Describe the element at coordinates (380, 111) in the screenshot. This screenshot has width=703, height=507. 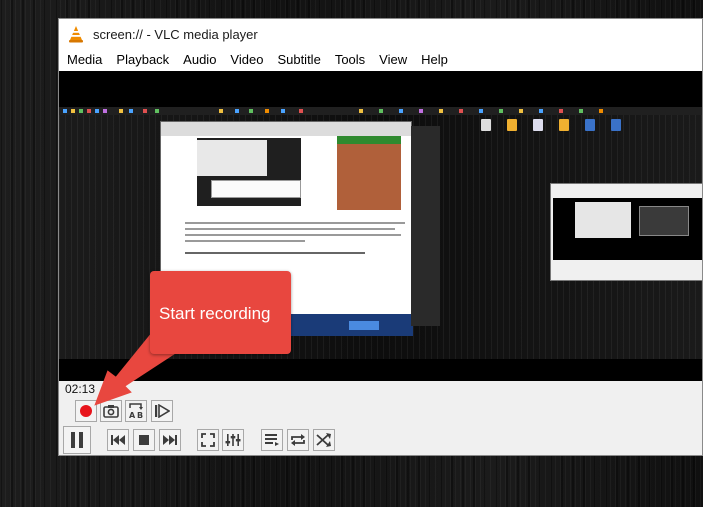
I see `captured-taskbar` at that location.